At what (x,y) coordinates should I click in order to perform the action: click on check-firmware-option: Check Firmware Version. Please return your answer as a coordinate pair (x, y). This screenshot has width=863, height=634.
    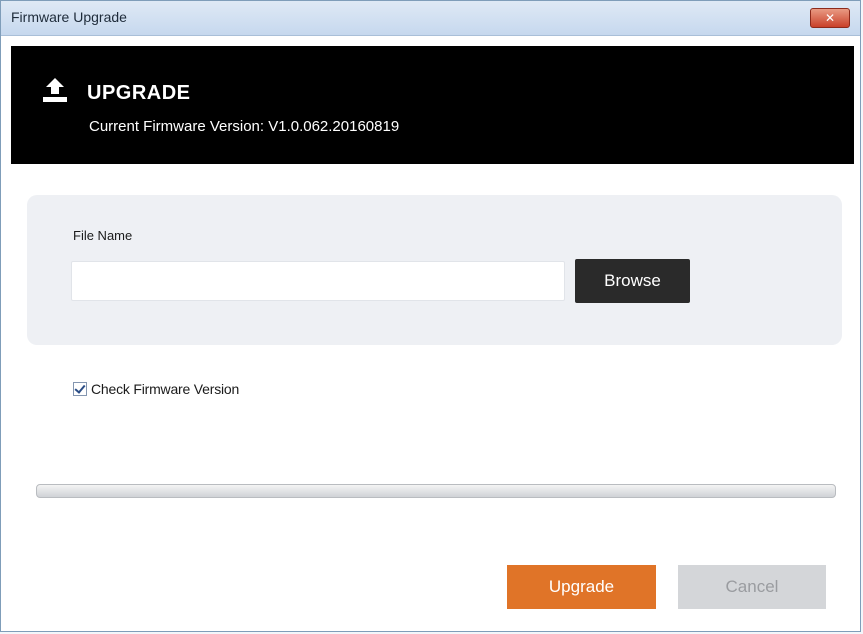
    Looking at the image, I should click on (156, 389).